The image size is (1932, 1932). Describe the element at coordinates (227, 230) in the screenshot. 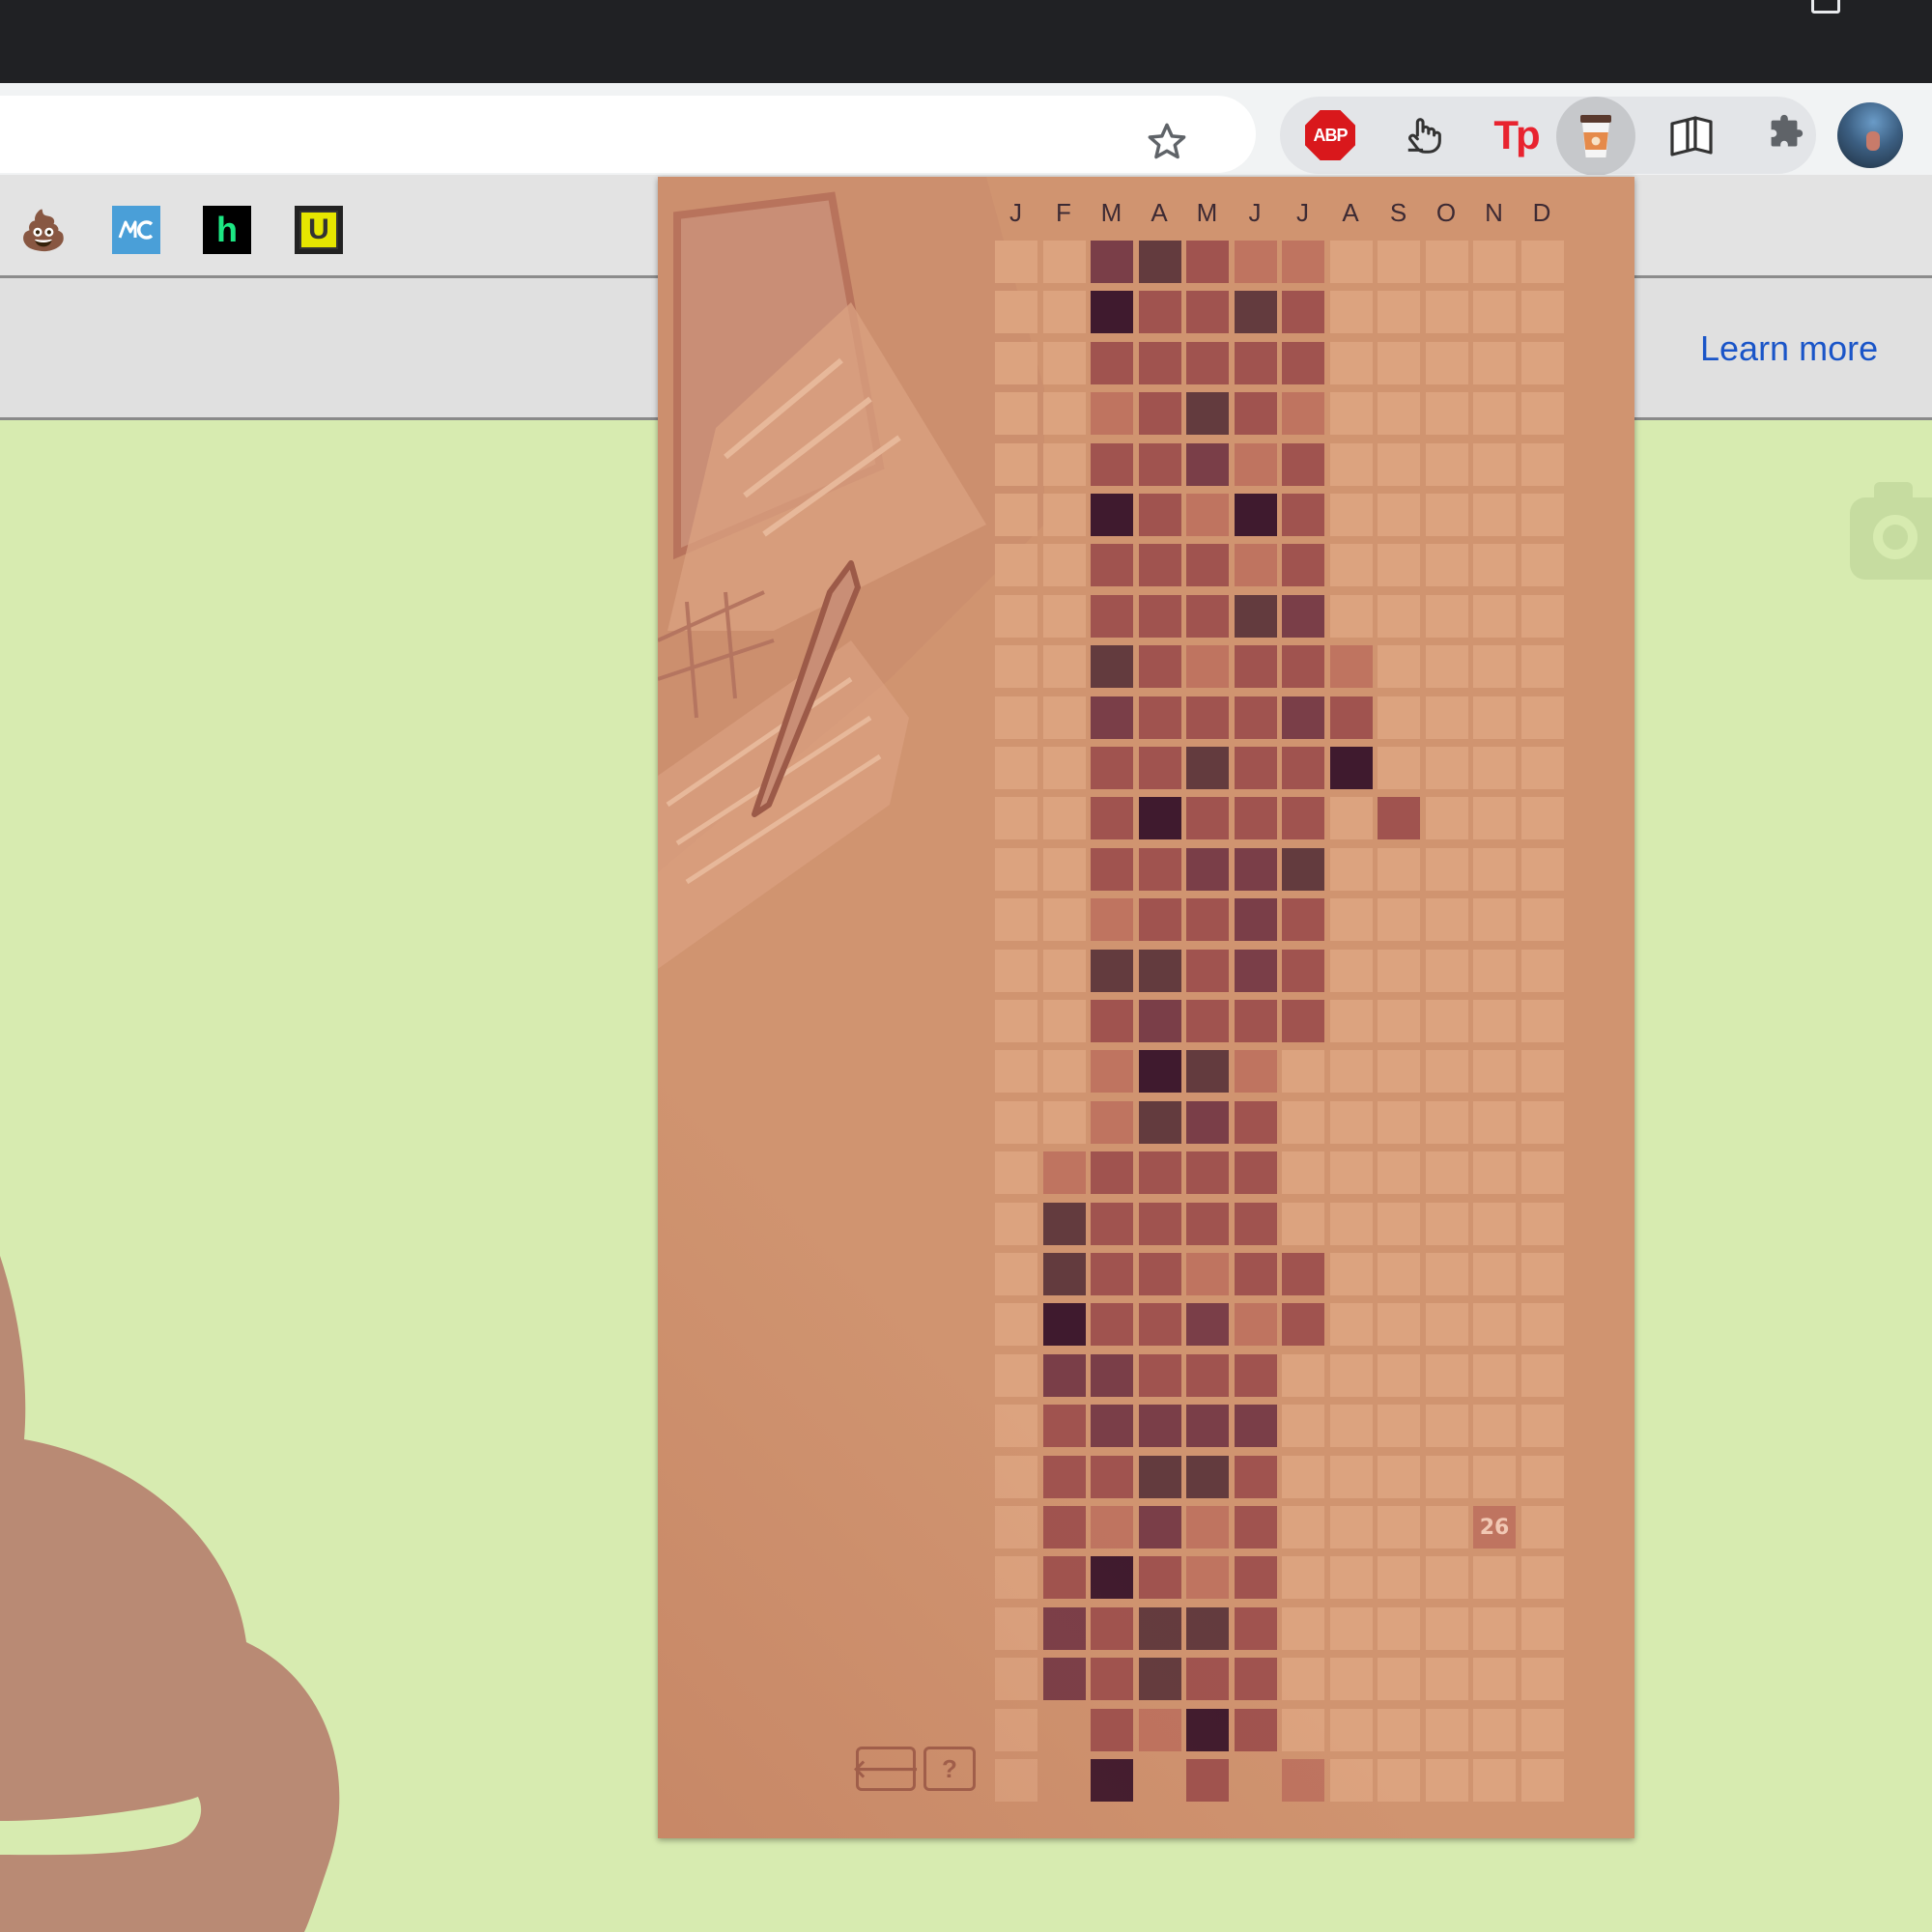

I see `hulu-bookmark-icon: h` at that location.